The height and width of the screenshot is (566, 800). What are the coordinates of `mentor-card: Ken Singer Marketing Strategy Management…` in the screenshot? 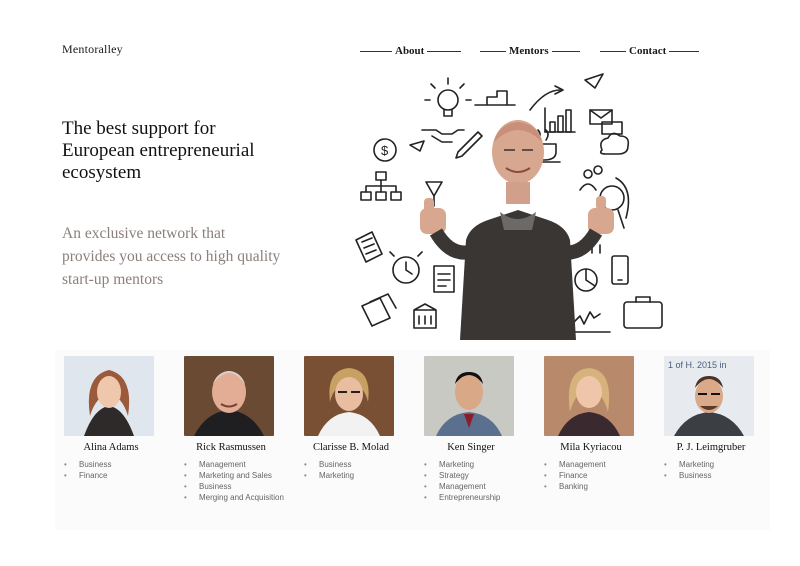 It's located at (474, 429).